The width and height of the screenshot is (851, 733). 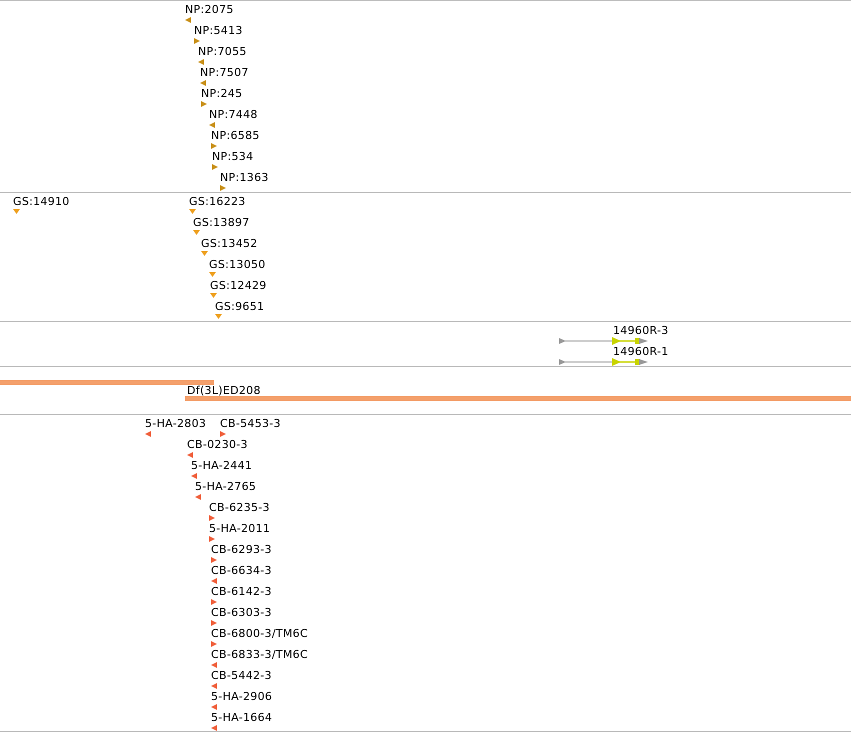 What do you see at coordinates (221, 93) in the screenshot?
I see `feature-label: NP:245` at bounding box center [221, 93].